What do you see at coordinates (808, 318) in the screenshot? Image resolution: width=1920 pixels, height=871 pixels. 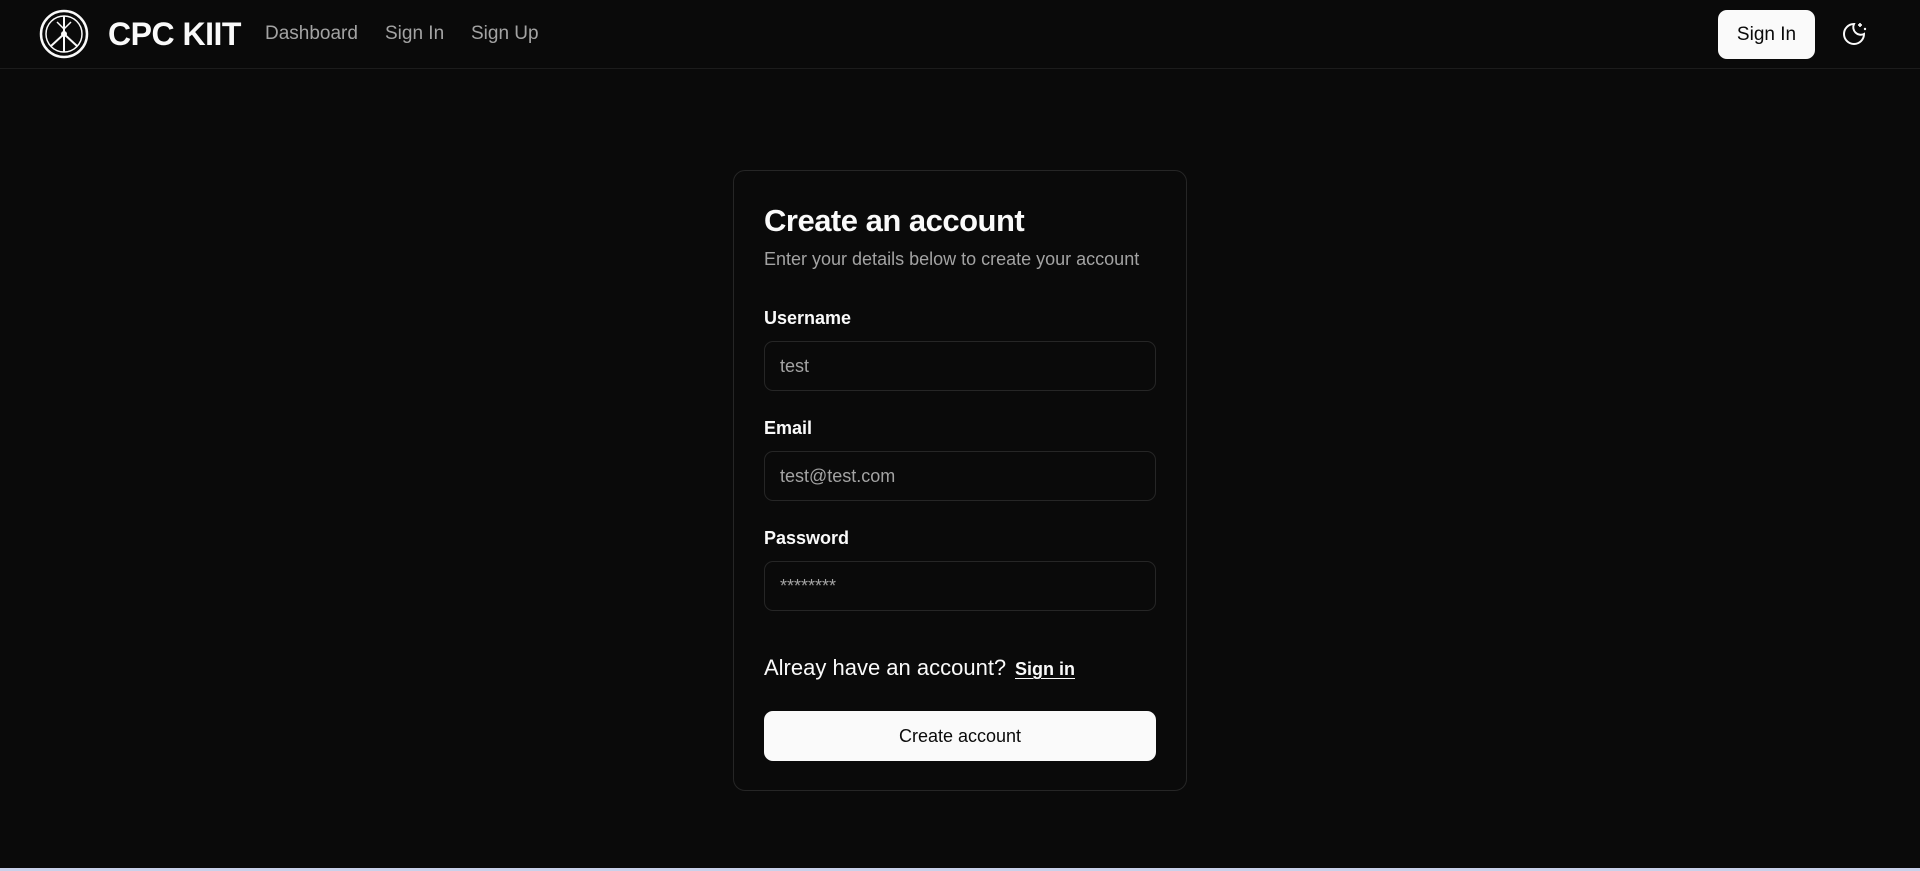 I see `username-label: Username` at bounding box center [808, 318].